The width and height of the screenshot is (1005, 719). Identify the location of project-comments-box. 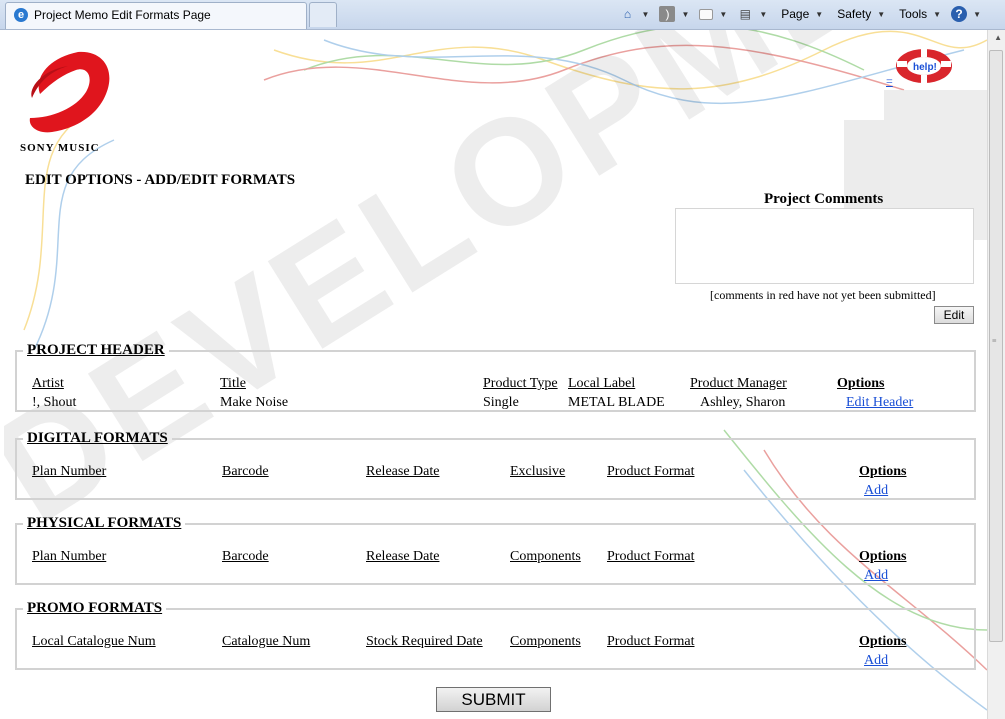
(824, 246).